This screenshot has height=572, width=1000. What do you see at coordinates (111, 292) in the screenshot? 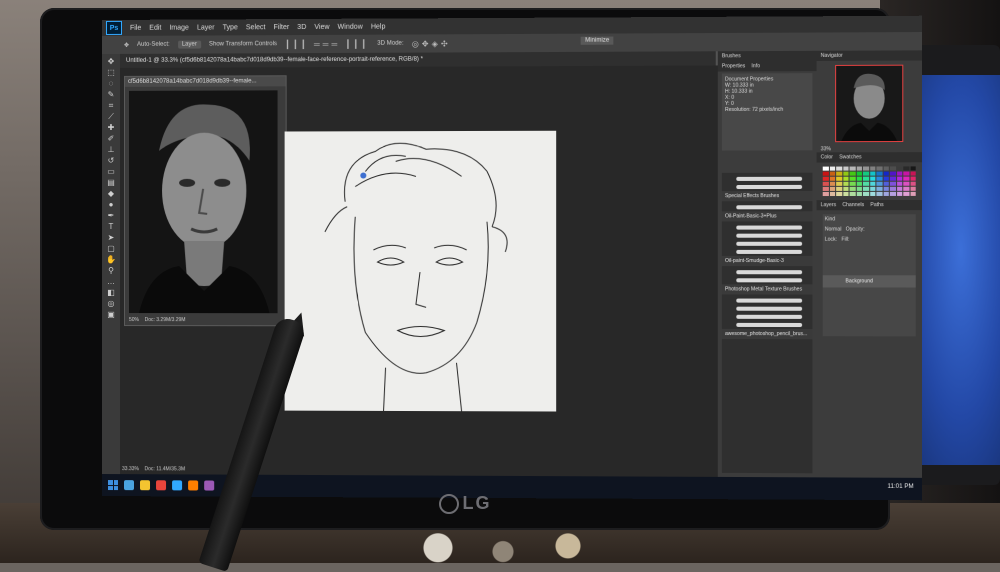
I see `color-swatch-icon: ◧` at bounding box center [111, 292].